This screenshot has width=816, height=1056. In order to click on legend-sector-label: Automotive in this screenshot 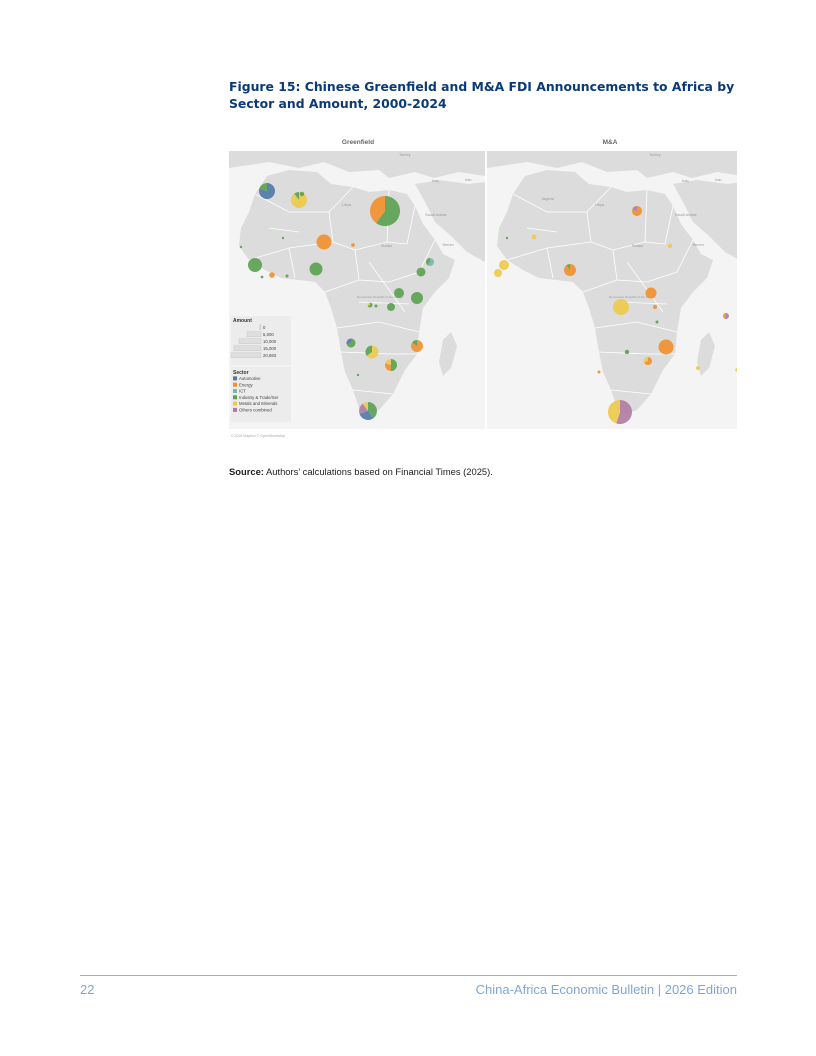, I will do `click(250, 378)`.